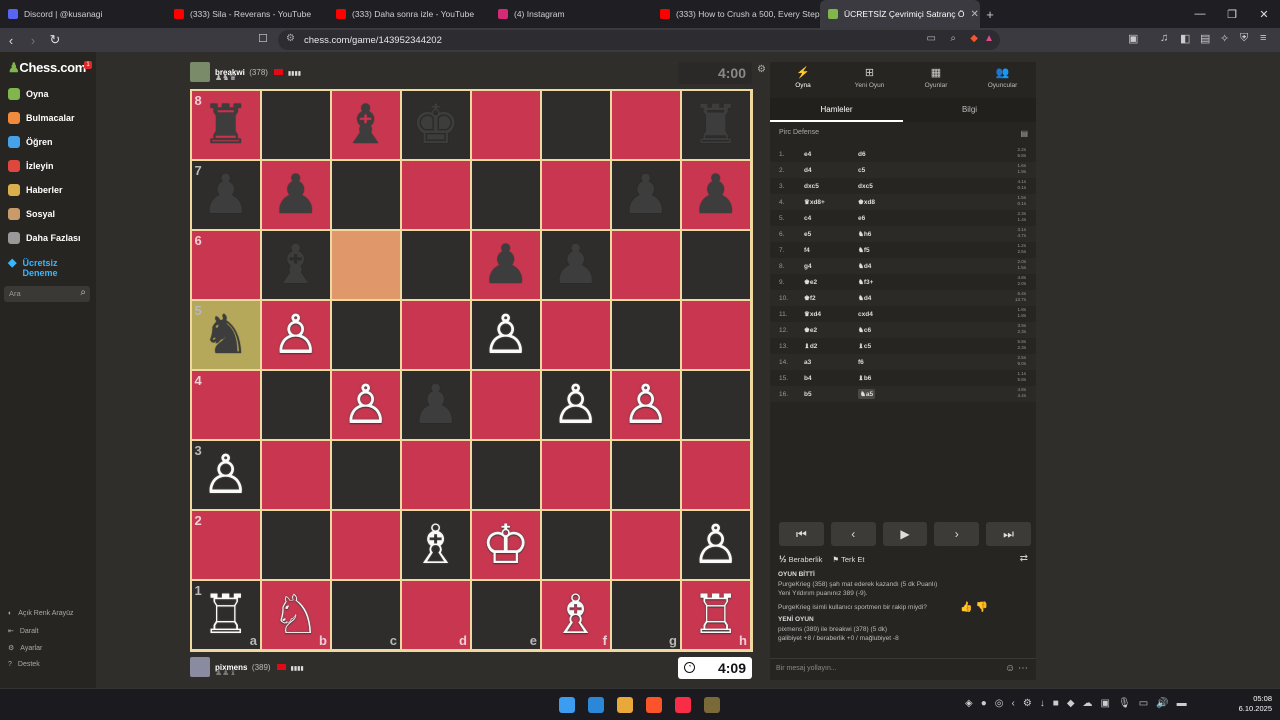 The width and height of the screenshot is (1280, 720). I want to click on sidebar-bottom-item: ⚙ Ayarlar, so click(25, 648).